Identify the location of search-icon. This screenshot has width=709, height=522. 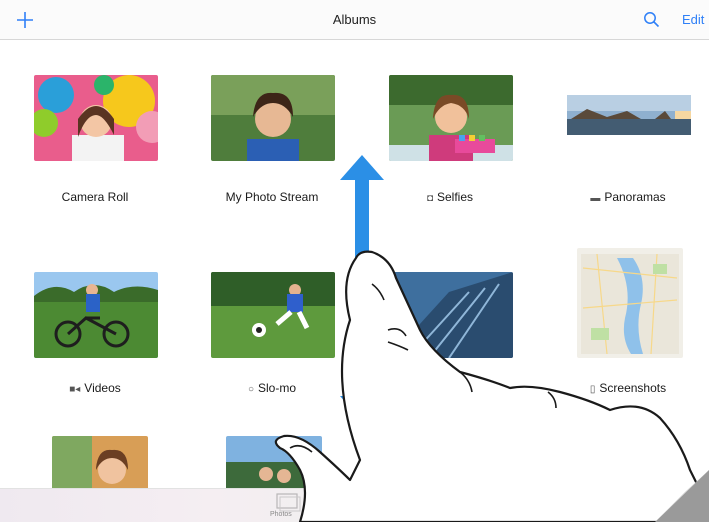
(652, 20).